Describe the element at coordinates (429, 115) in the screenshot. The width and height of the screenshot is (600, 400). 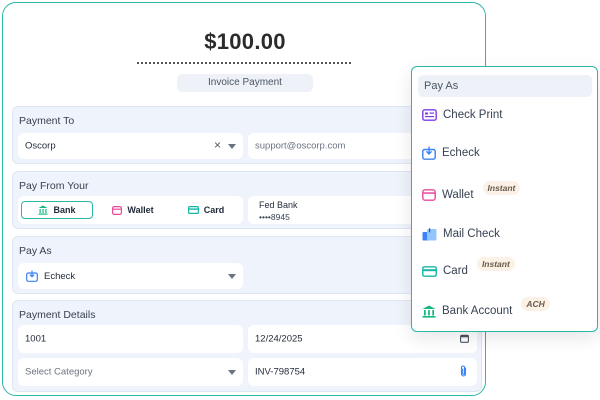
I see `check-print-icon` at that location.